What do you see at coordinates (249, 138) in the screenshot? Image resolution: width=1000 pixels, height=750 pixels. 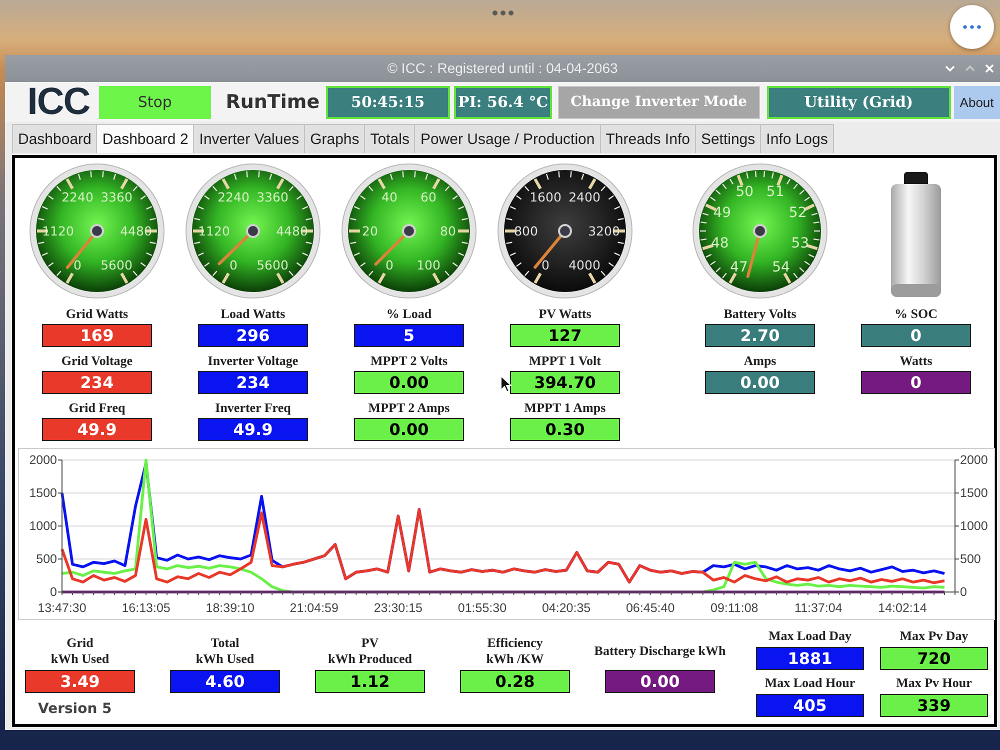 I see `tab: Inverter Values` at bounding box center [249, 138].